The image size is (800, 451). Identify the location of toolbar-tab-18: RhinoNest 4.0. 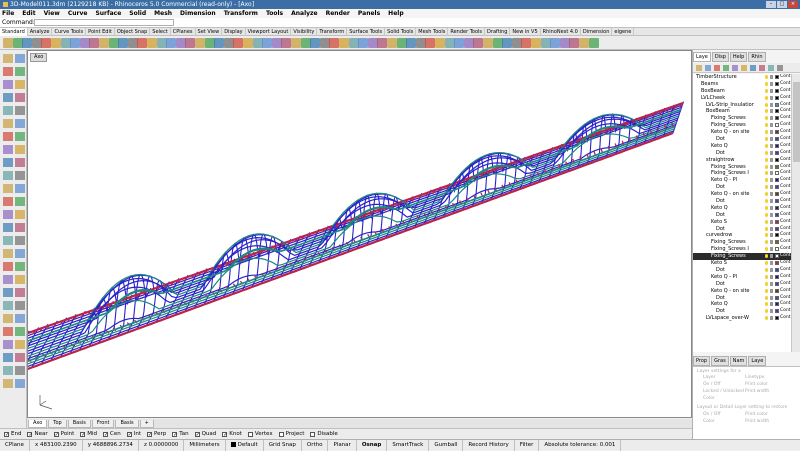
(561, 31).